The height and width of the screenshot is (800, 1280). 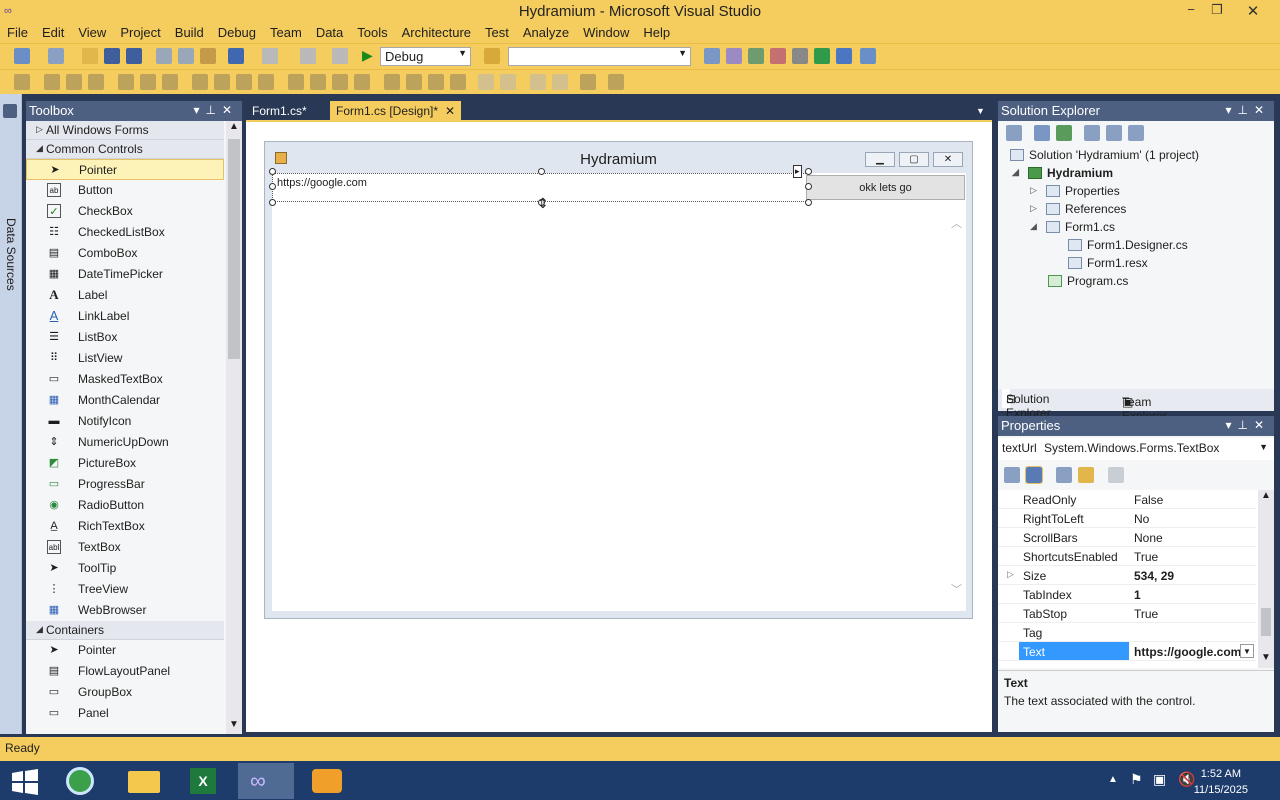 What do you see at coordinates (125, 692) in the screenshot?
I see `toolbox-item-groupbox: ▭ GroupBox` at bounding box center [125, 692].